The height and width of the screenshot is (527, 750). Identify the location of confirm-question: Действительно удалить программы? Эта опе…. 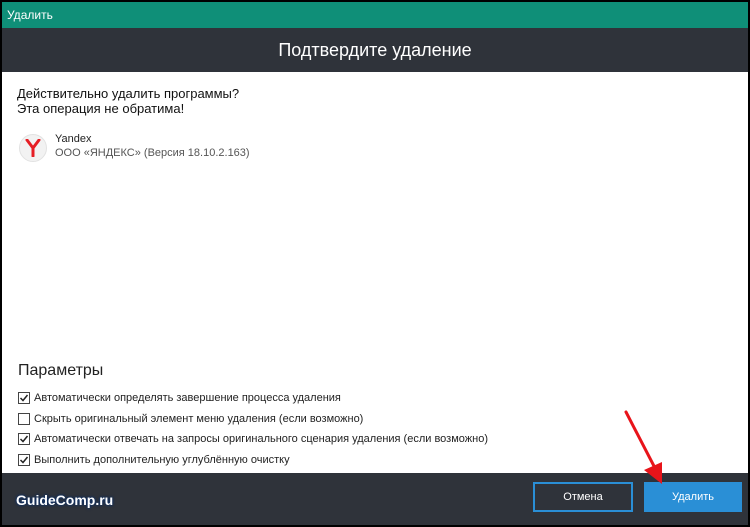
(128, 101).